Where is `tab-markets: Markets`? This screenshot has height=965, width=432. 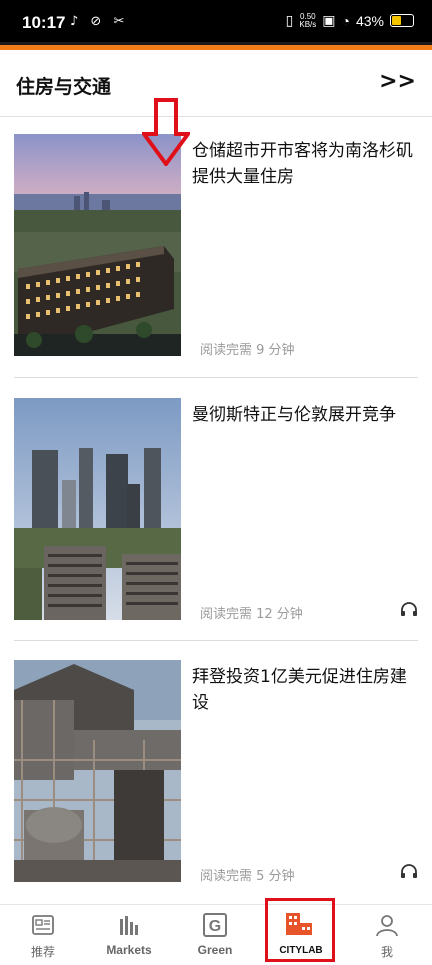 tab-markets: Markets is located at coordinates (129, 935).